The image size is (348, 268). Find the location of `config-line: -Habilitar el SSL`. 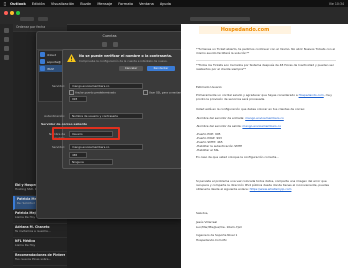

config-line: -Habilitar el SSL is located at coordinates (208, 150).